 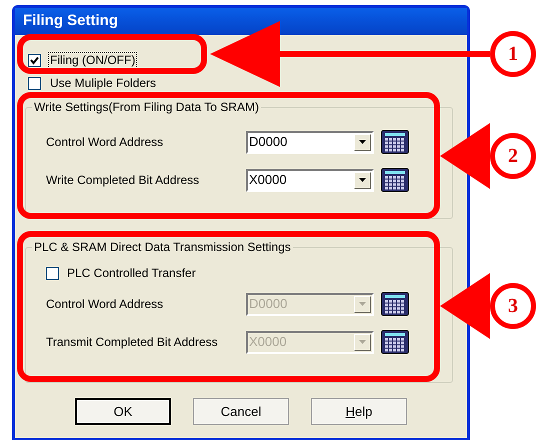 I want to click on group-title: PLC & SRAM Direct Data Transmission Settings, so click(x=162, y=247).